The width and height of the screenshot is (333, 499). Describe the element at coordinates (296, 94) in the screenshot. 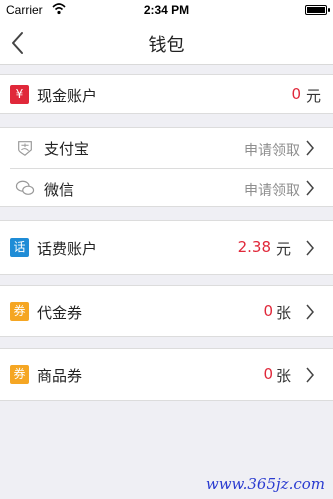

I see `cash-account-amount: 0` at that location.